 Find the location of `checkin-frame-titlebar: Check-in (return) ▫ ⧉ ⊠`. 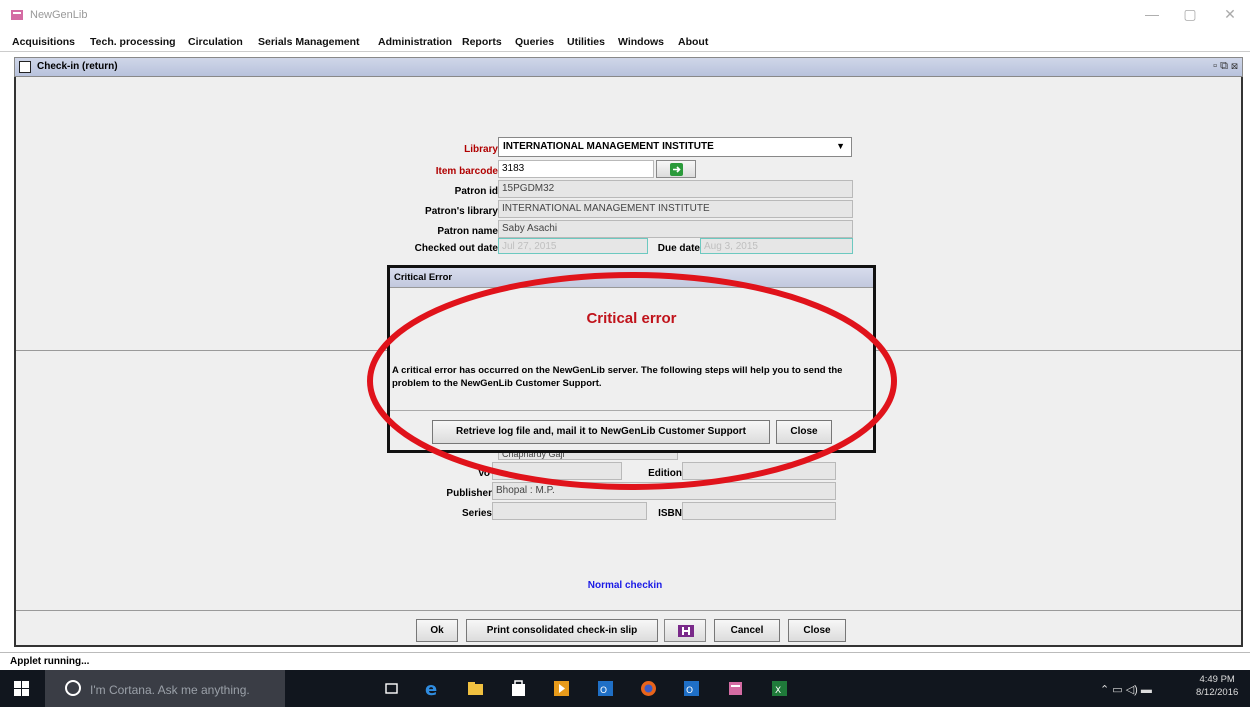

checkin-frame-titlebar: Check-in (return) ▫ ⧉ ⊠ is located at coordinates (628, 67).